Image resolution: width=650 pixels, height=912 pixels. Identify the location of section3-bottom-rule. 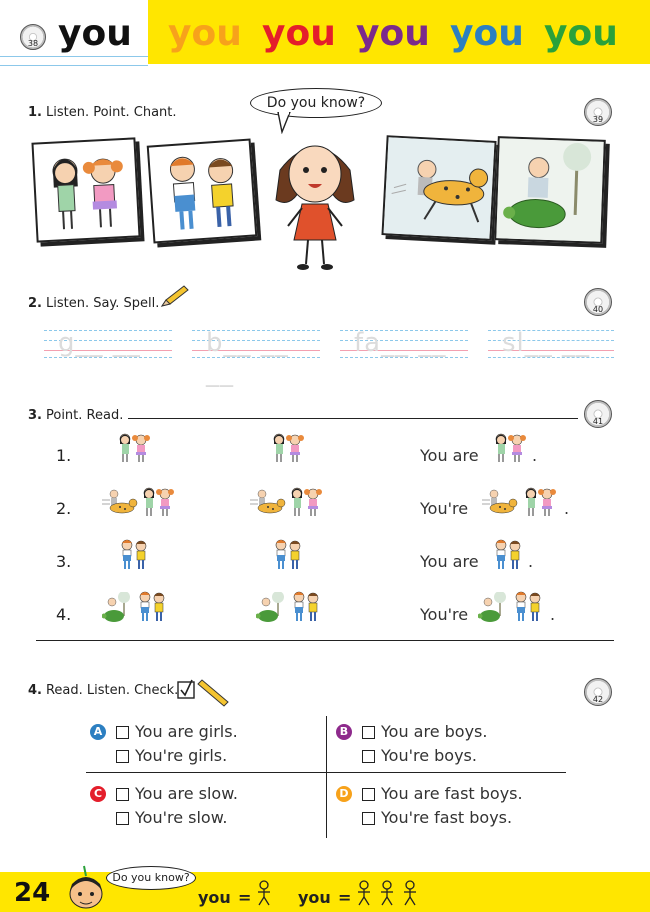
(325, 640).